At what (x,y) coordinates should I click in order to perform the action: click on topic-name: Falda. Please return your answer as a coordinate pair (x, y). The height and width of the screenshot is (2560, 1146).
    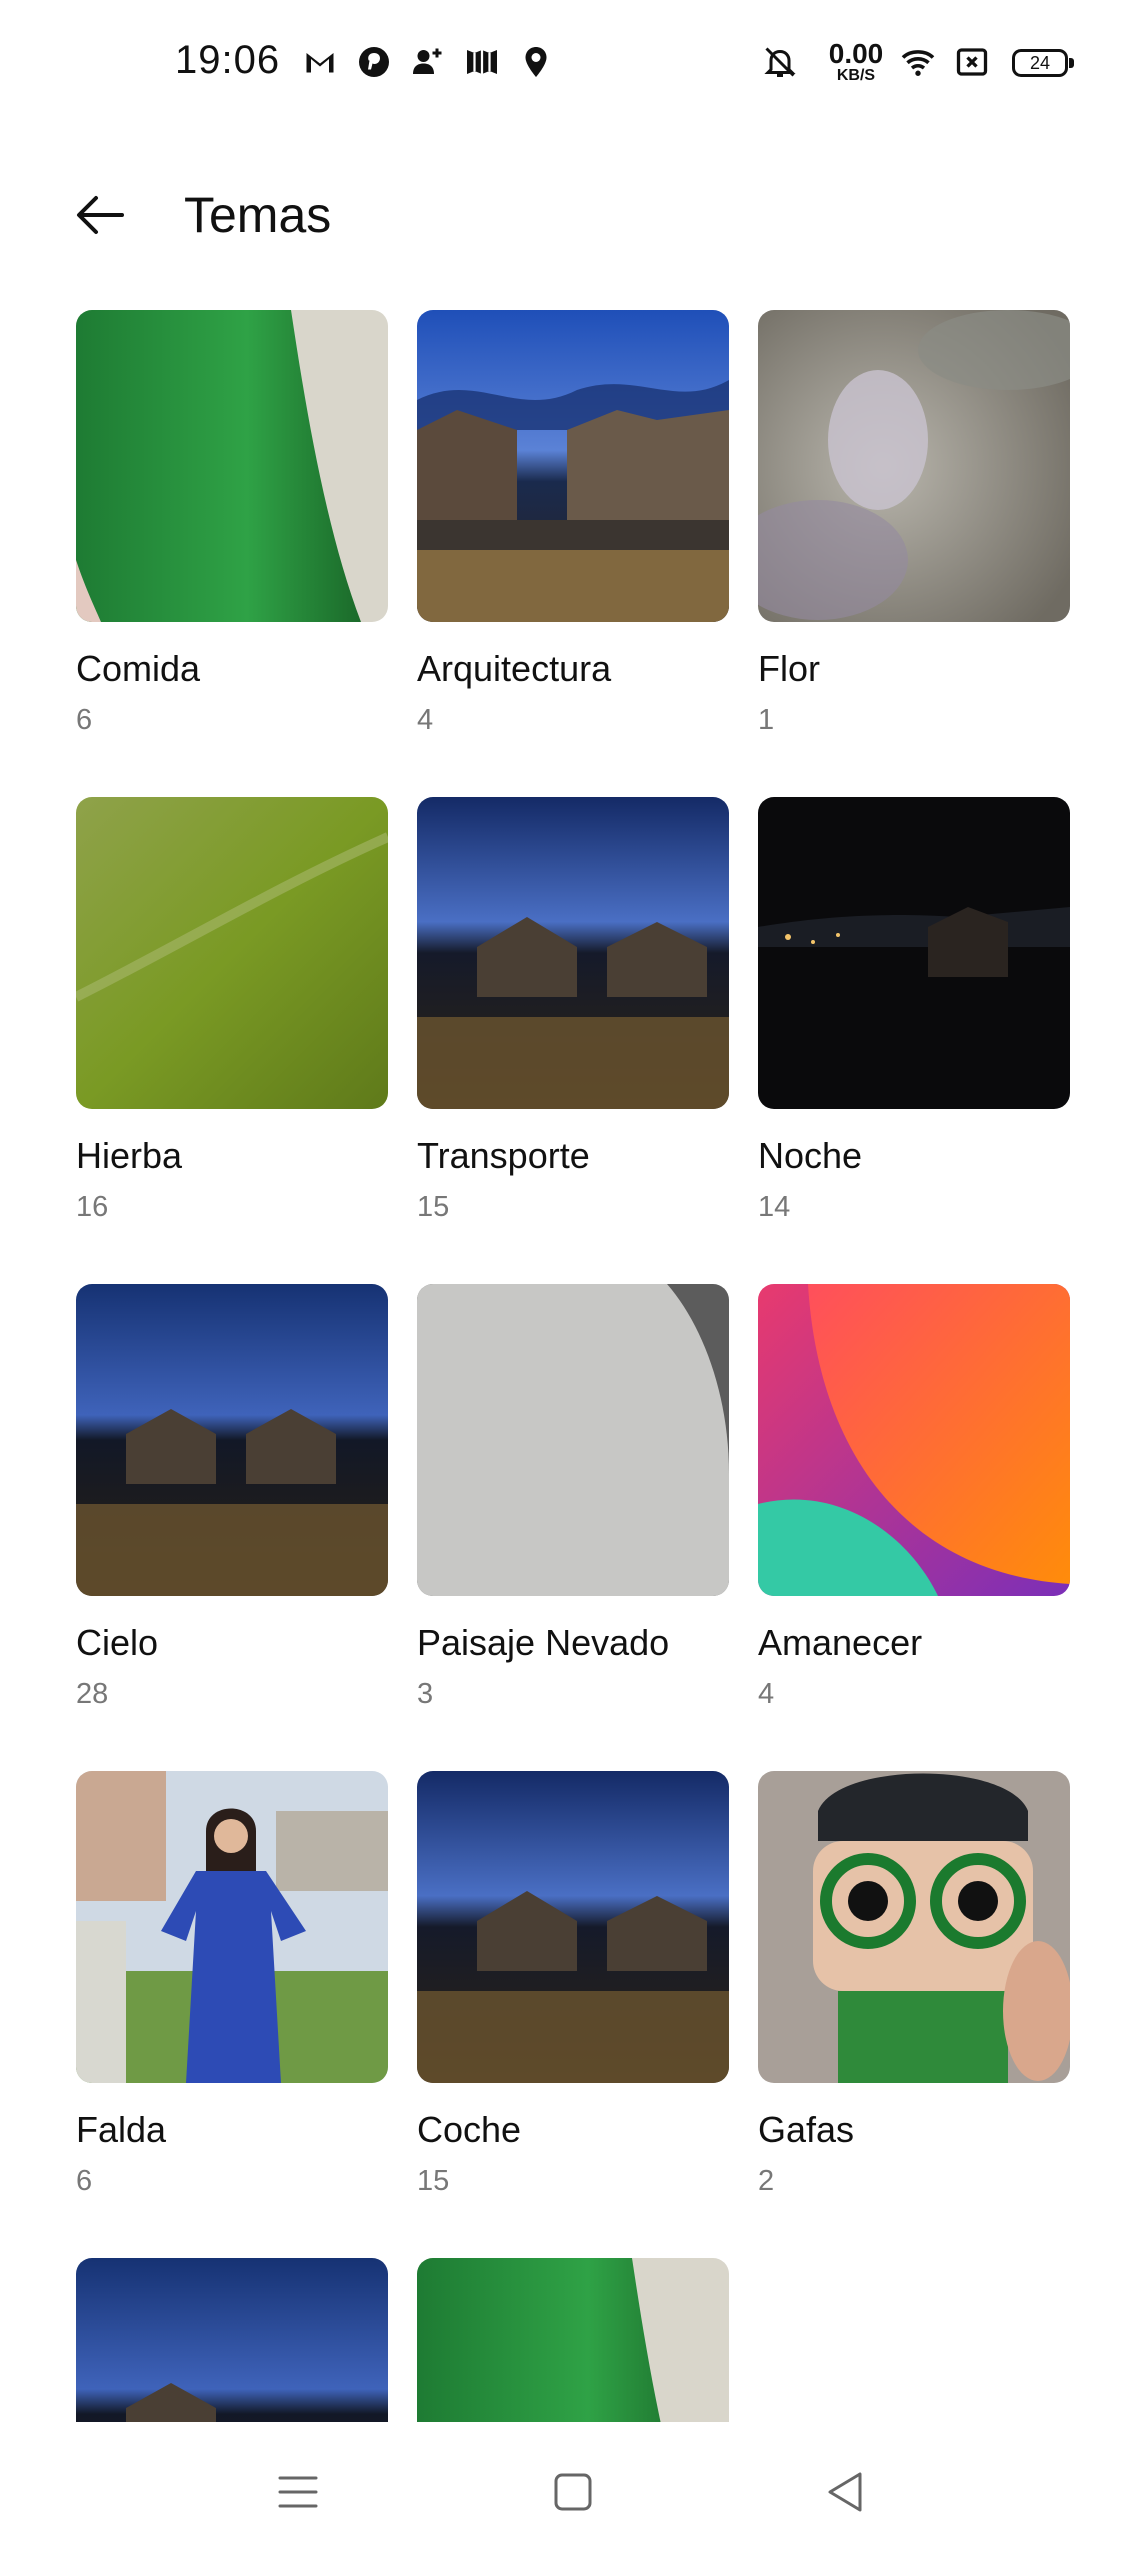
    Looking at the image, I should click on (121, 2129).